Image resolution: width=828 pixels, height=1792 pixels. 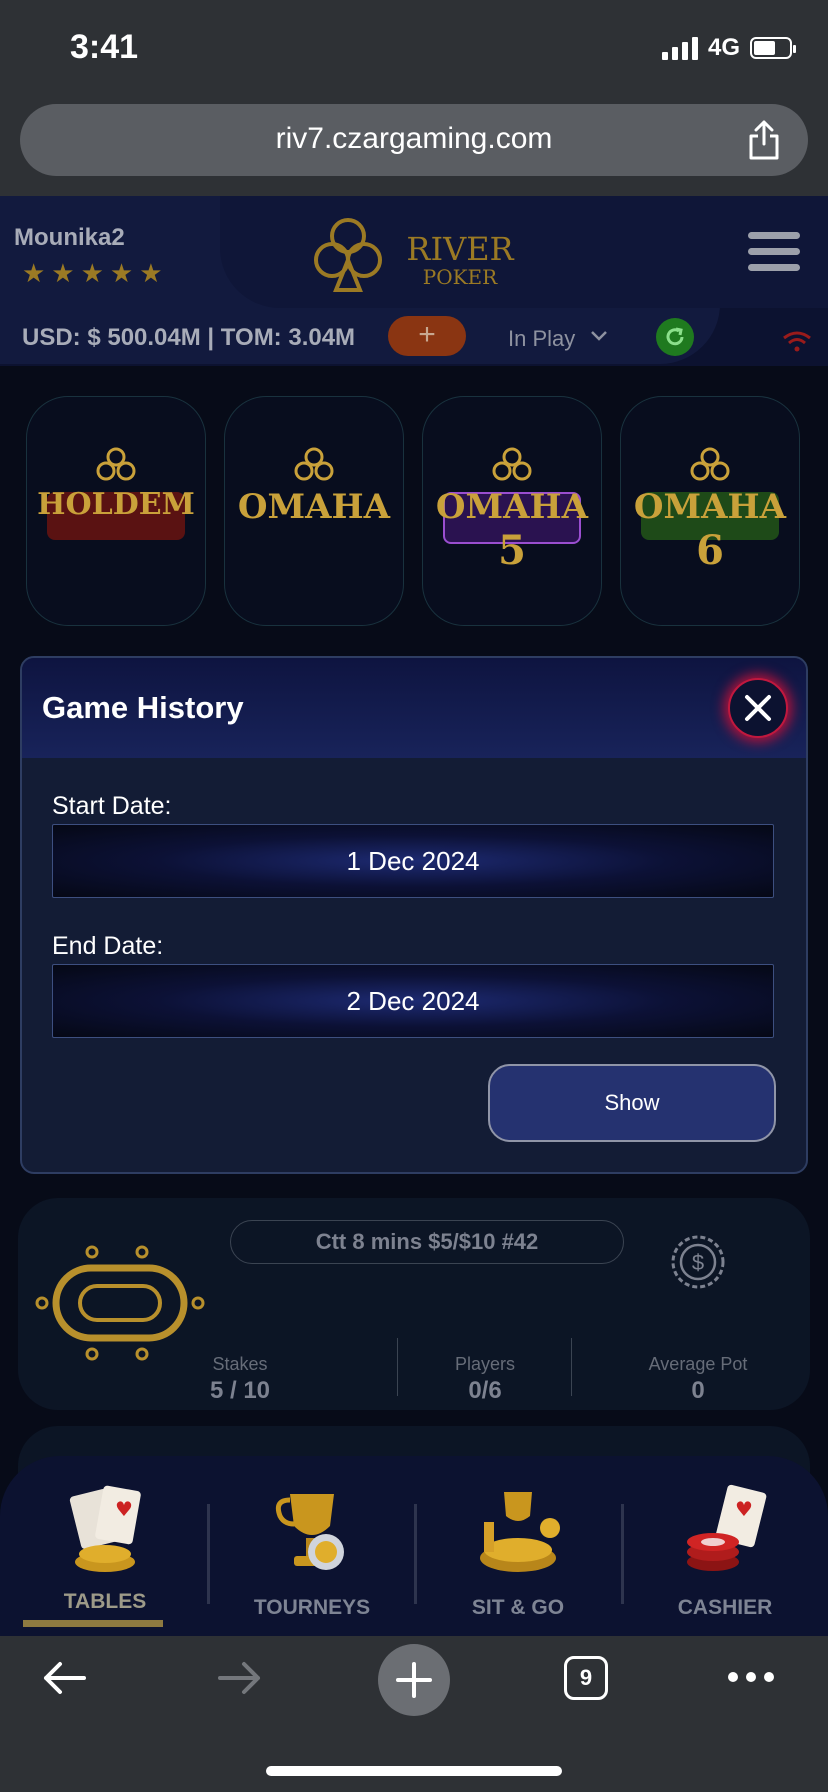 I want to click on bottom-nav: ♥ TABLES TOURNEYS SIT & GO ♥ CASHIER, so click(x=414, y=1546).